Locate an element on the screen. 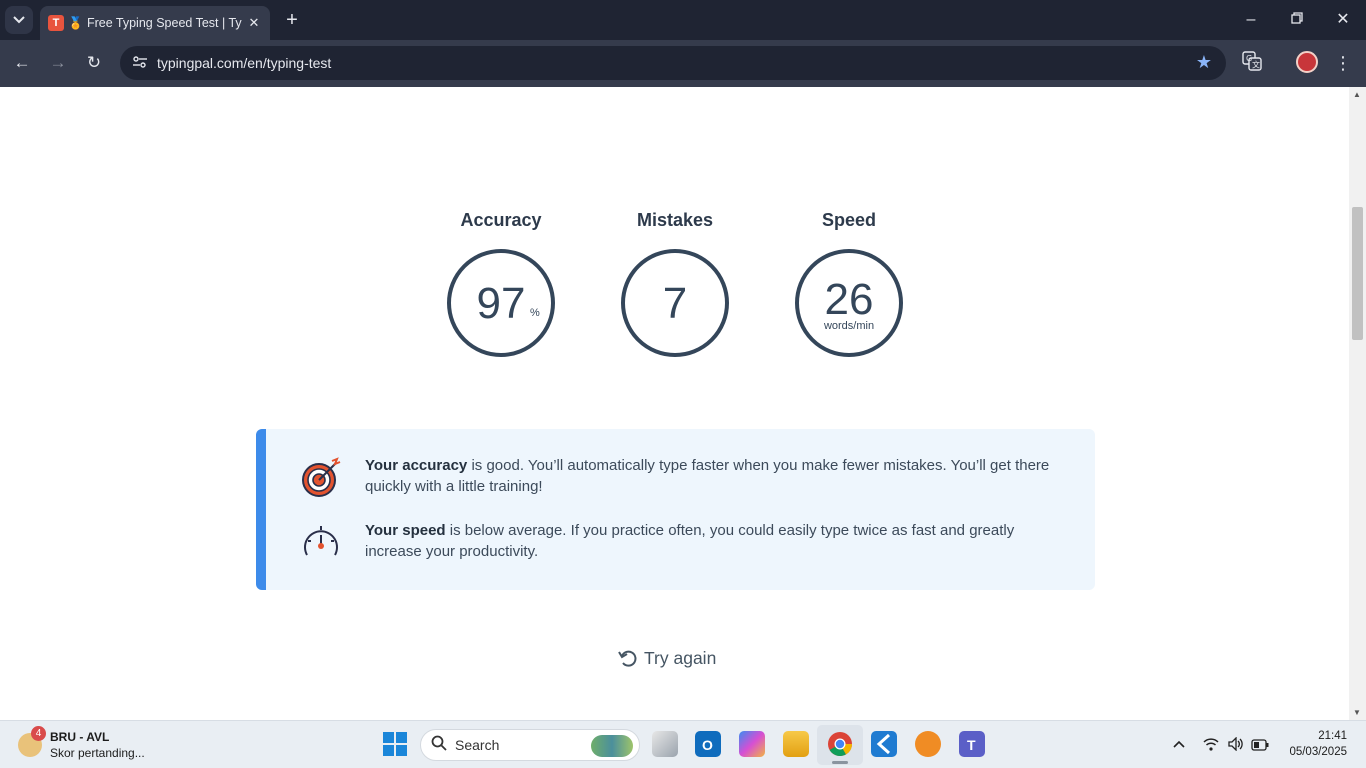  scroll-down-icon: ▼ is located at coordinates (1357, 712).